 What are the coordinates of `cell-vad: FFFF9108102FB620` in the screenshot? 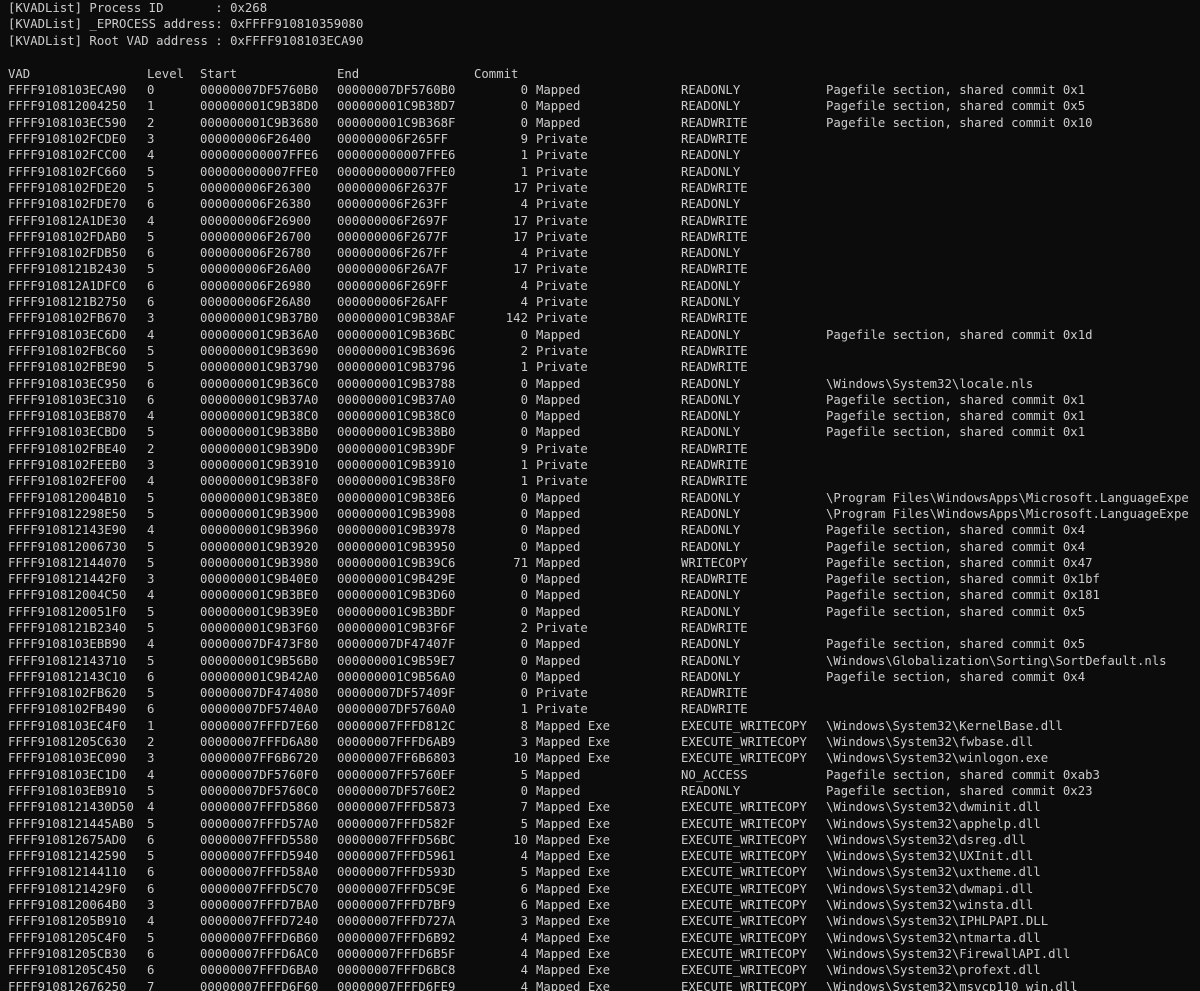 It's located at (67, 693).